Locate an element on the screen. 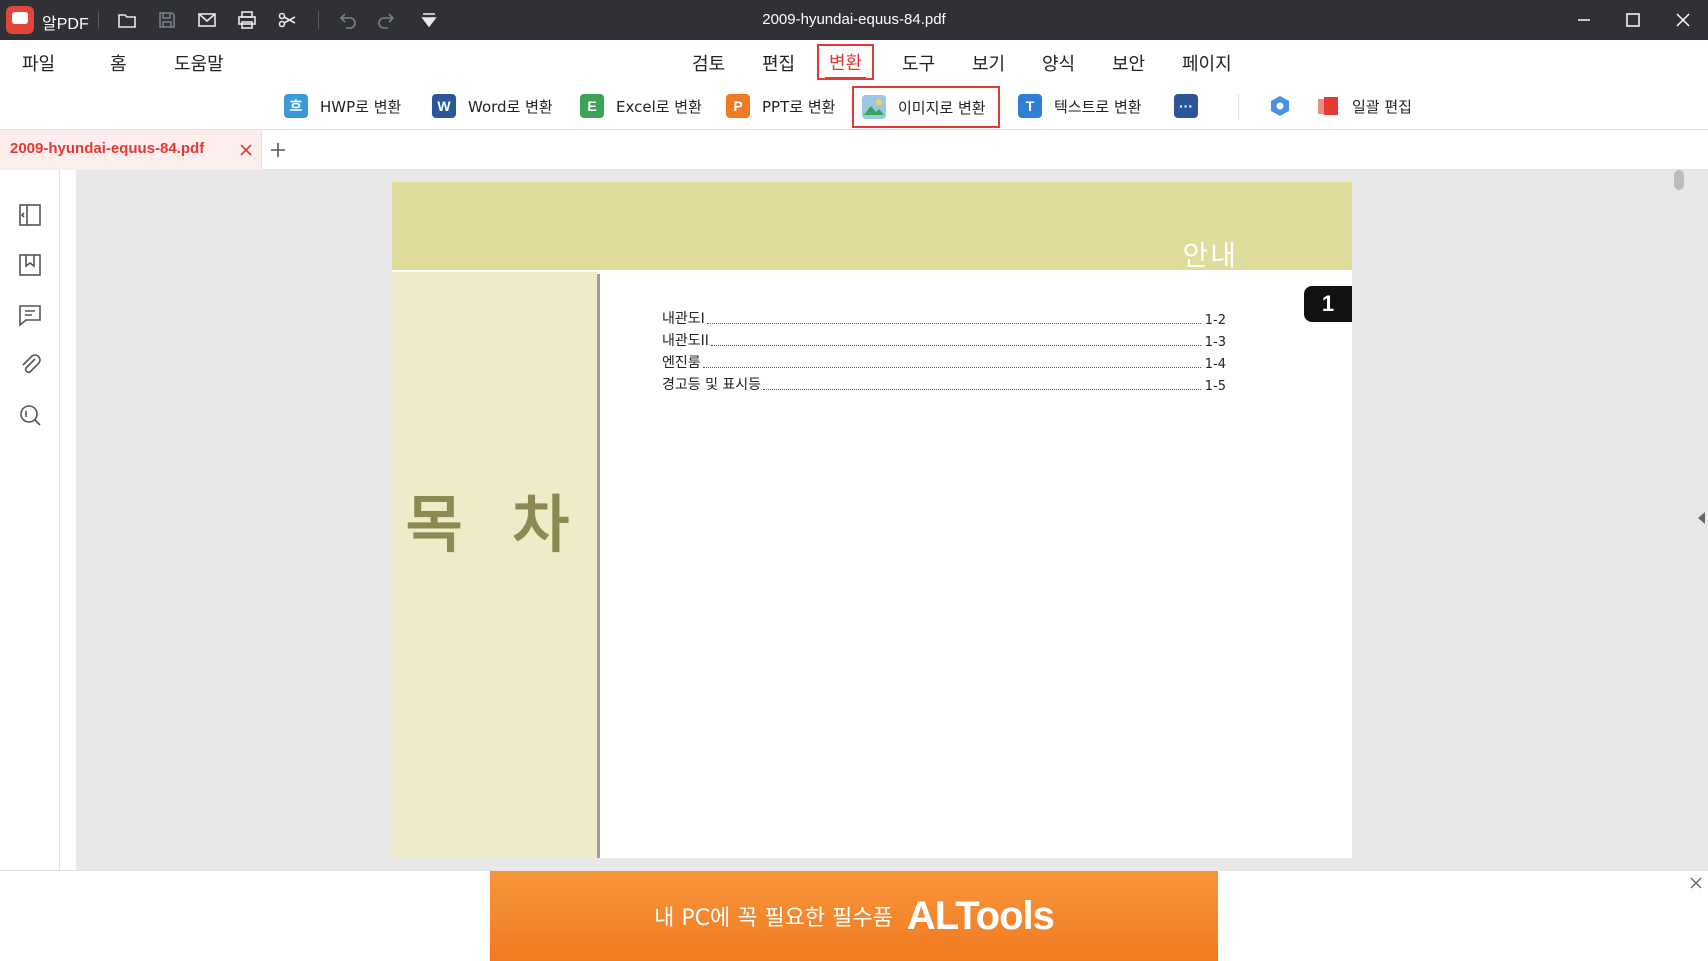  word-icon: W is located at coordinates (444, 106).